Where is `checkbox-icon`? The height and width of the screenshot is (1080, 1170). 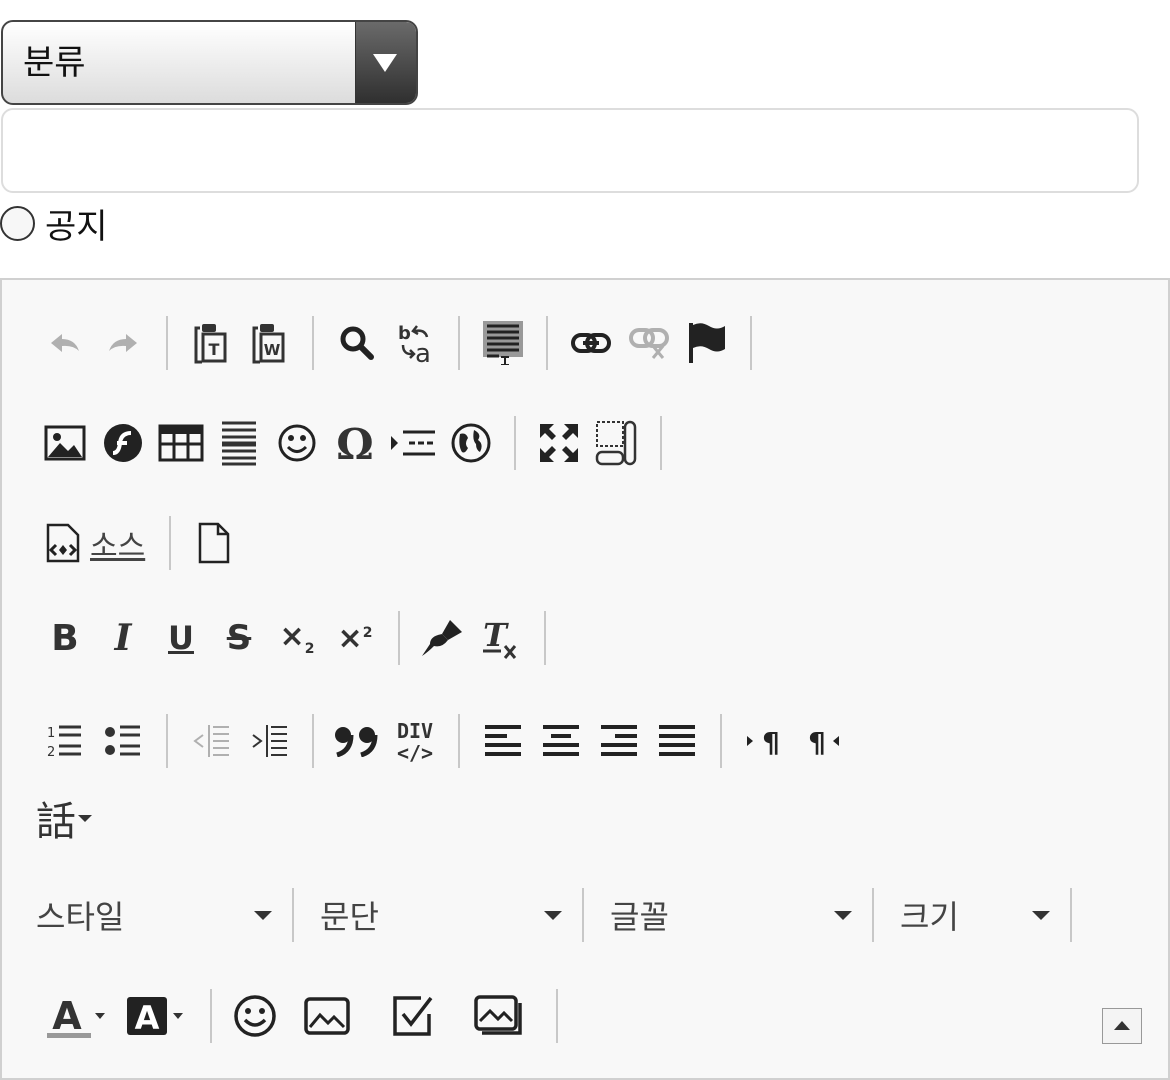
checkbox-icon is located at coordinates (413, 1016).